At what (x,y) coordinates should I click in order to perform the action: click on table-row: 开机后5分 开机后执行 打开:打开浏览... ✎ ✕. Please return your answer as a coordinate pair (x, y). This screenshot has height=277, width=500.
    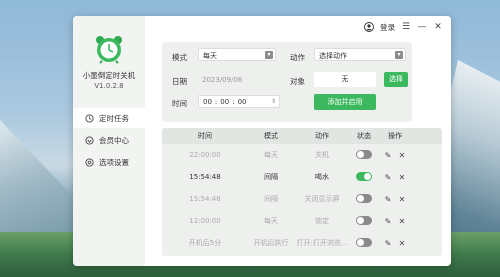
    Looking at the image, I should click on (302, 243).